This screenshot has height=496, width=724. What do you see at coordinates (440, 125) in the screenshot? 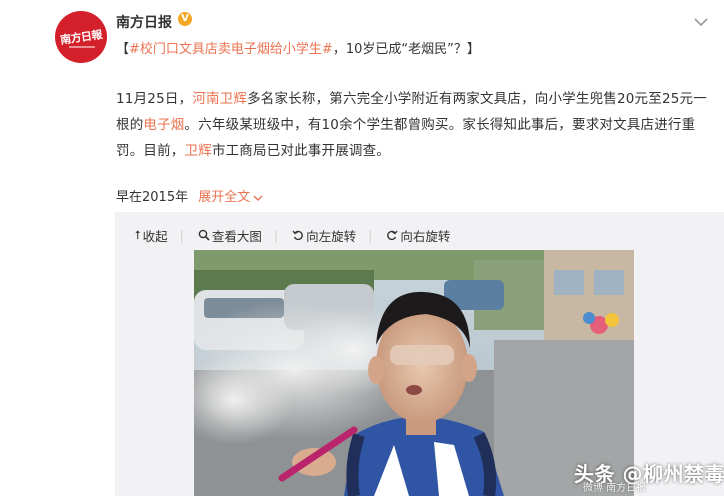
I see `body-text: 。六年级某班级中，有10余个学生都曾购买。家长得知此事后，要求对文具店进行重` at bounding box center [440, 125].